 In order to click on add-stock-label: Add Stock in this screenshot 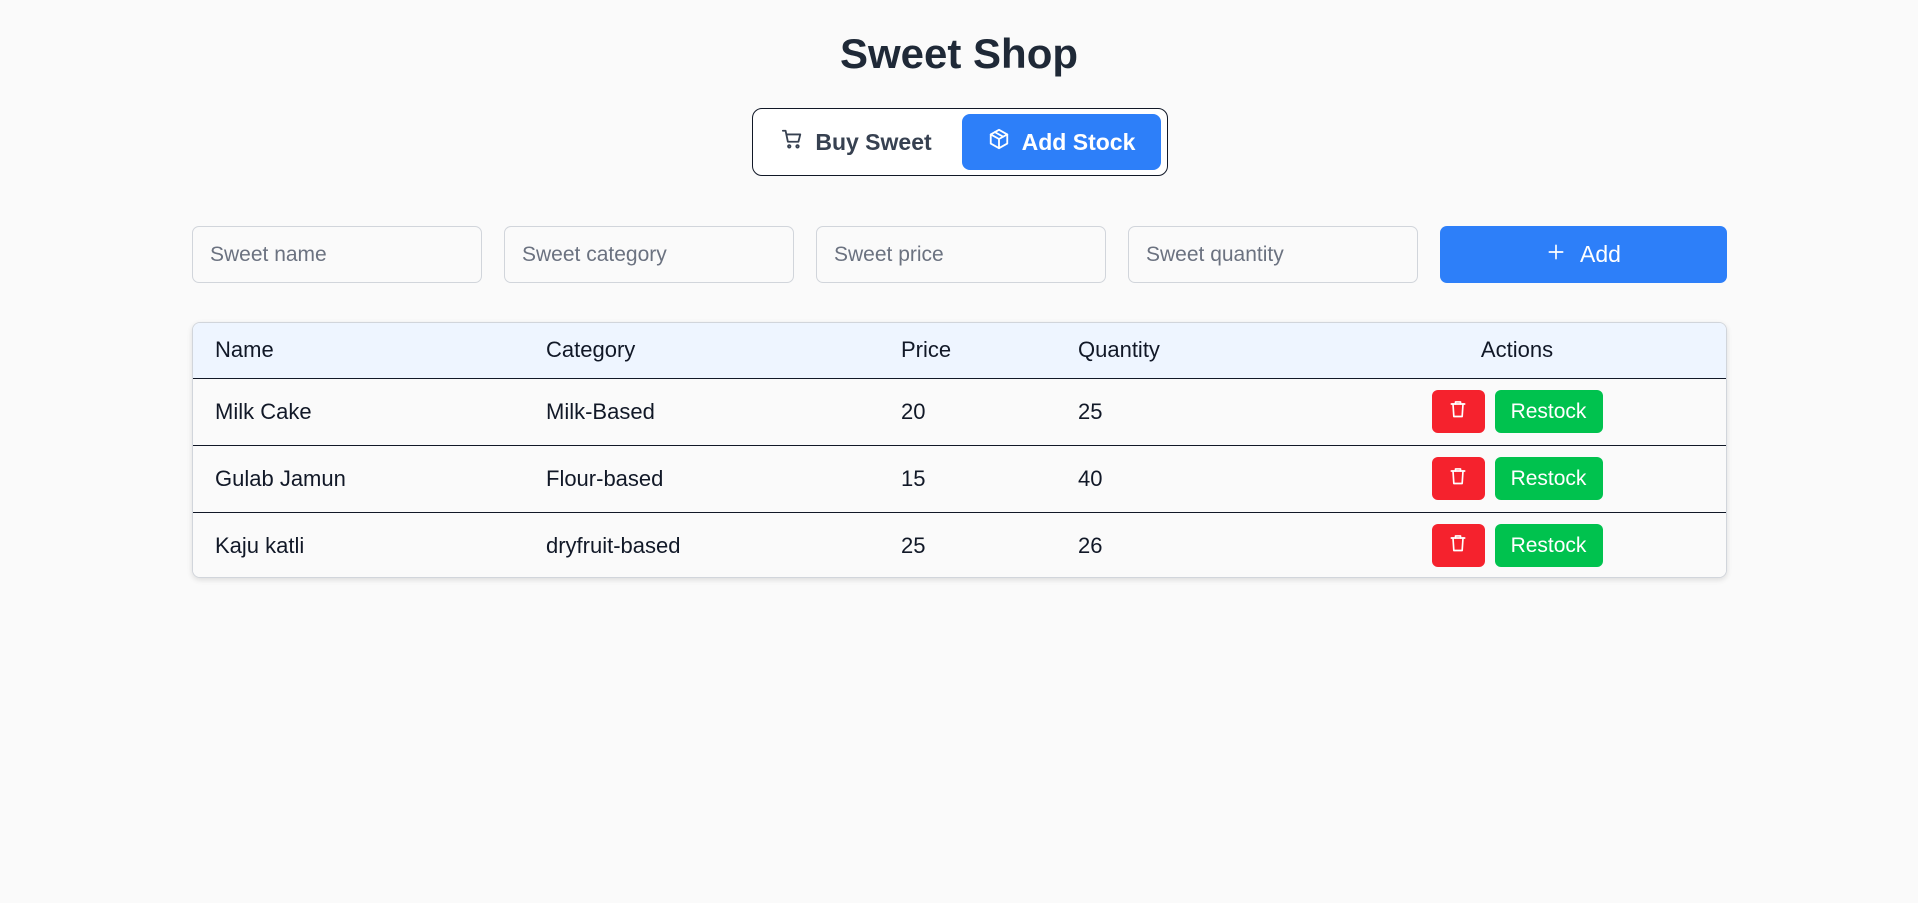, I will do `click(1078, 141)`.